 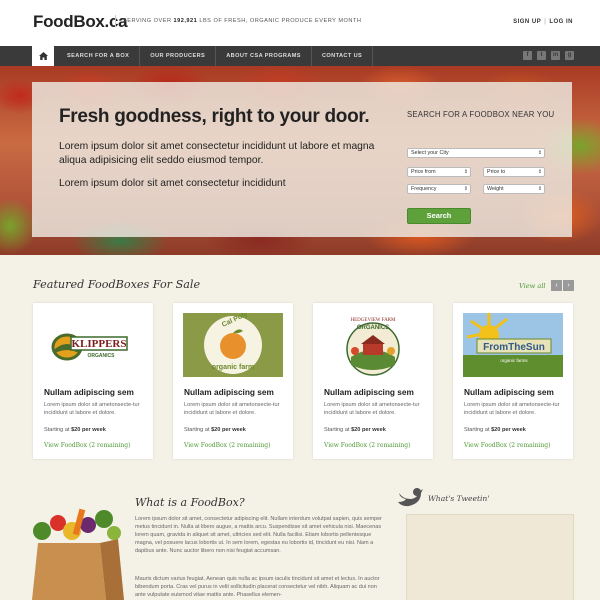 I want to click on frequency-value: Frequency, so click(x=424, y=189).